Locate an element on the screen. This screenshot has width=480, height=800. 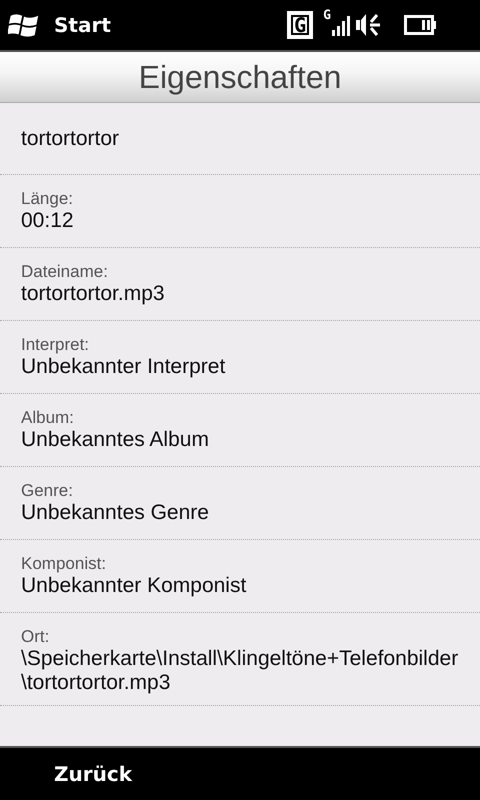
property-value: Unbekannter Komponist is located at coordinates (134, 586).